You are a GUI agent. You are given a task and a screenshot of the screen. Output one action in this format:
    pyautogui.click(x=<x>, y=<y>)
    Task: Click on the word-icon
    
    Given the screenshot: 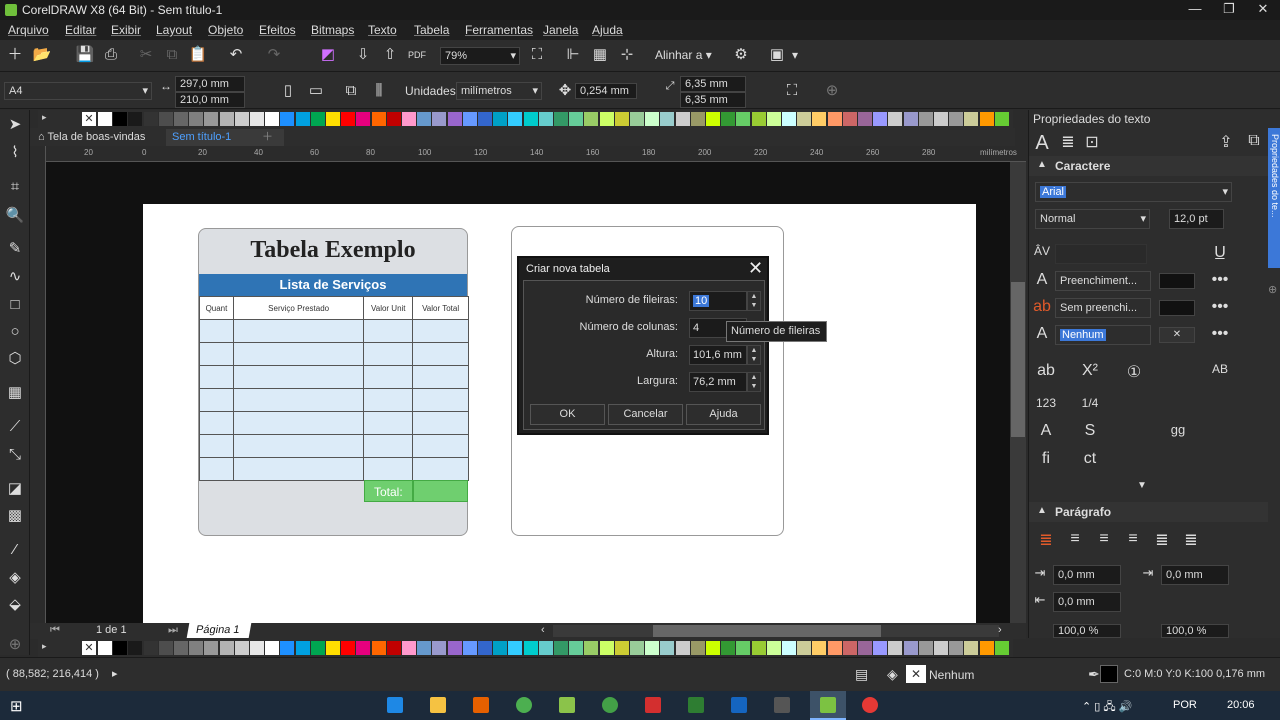 What is the action you would take?
    pyautogui.click(x=739, y=705)
    